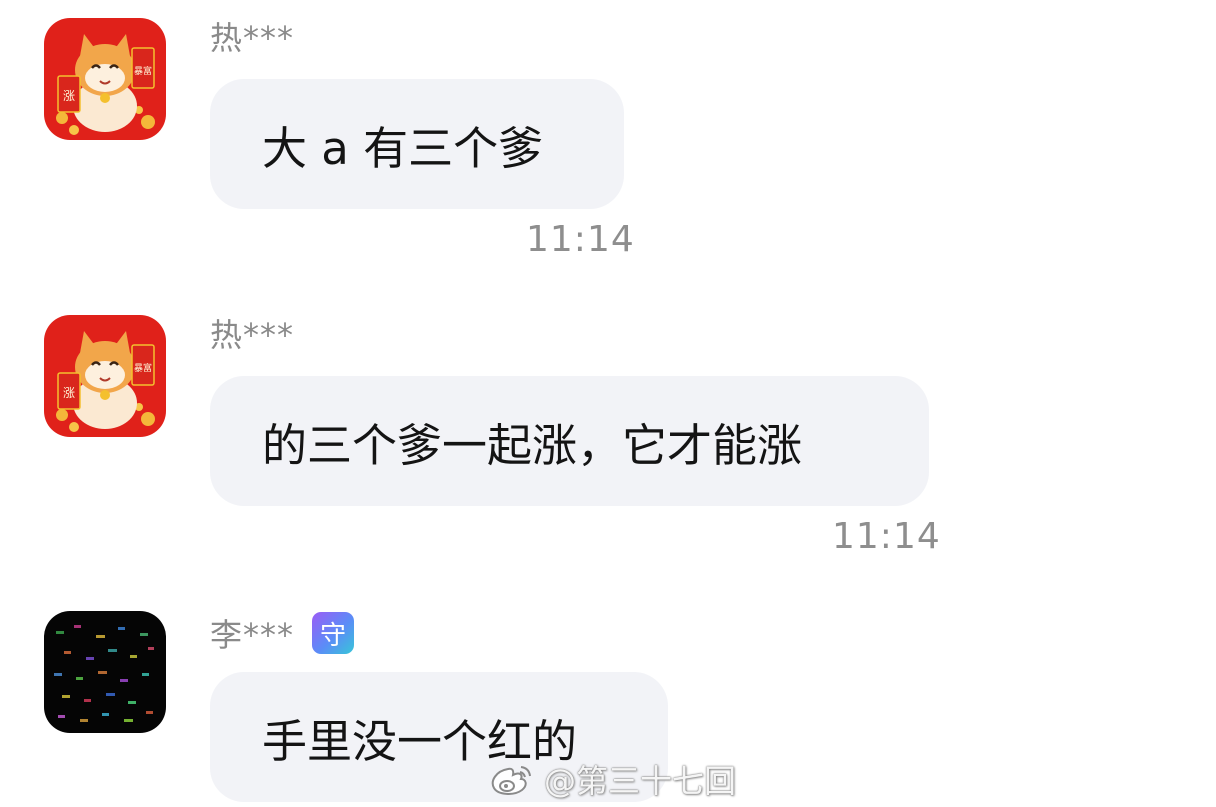 The width and height of the screenshot is (1216, 807). Describe the element at coordinates (333, 633) in the screenshot. I see `guardian-badge: 守` at that location.